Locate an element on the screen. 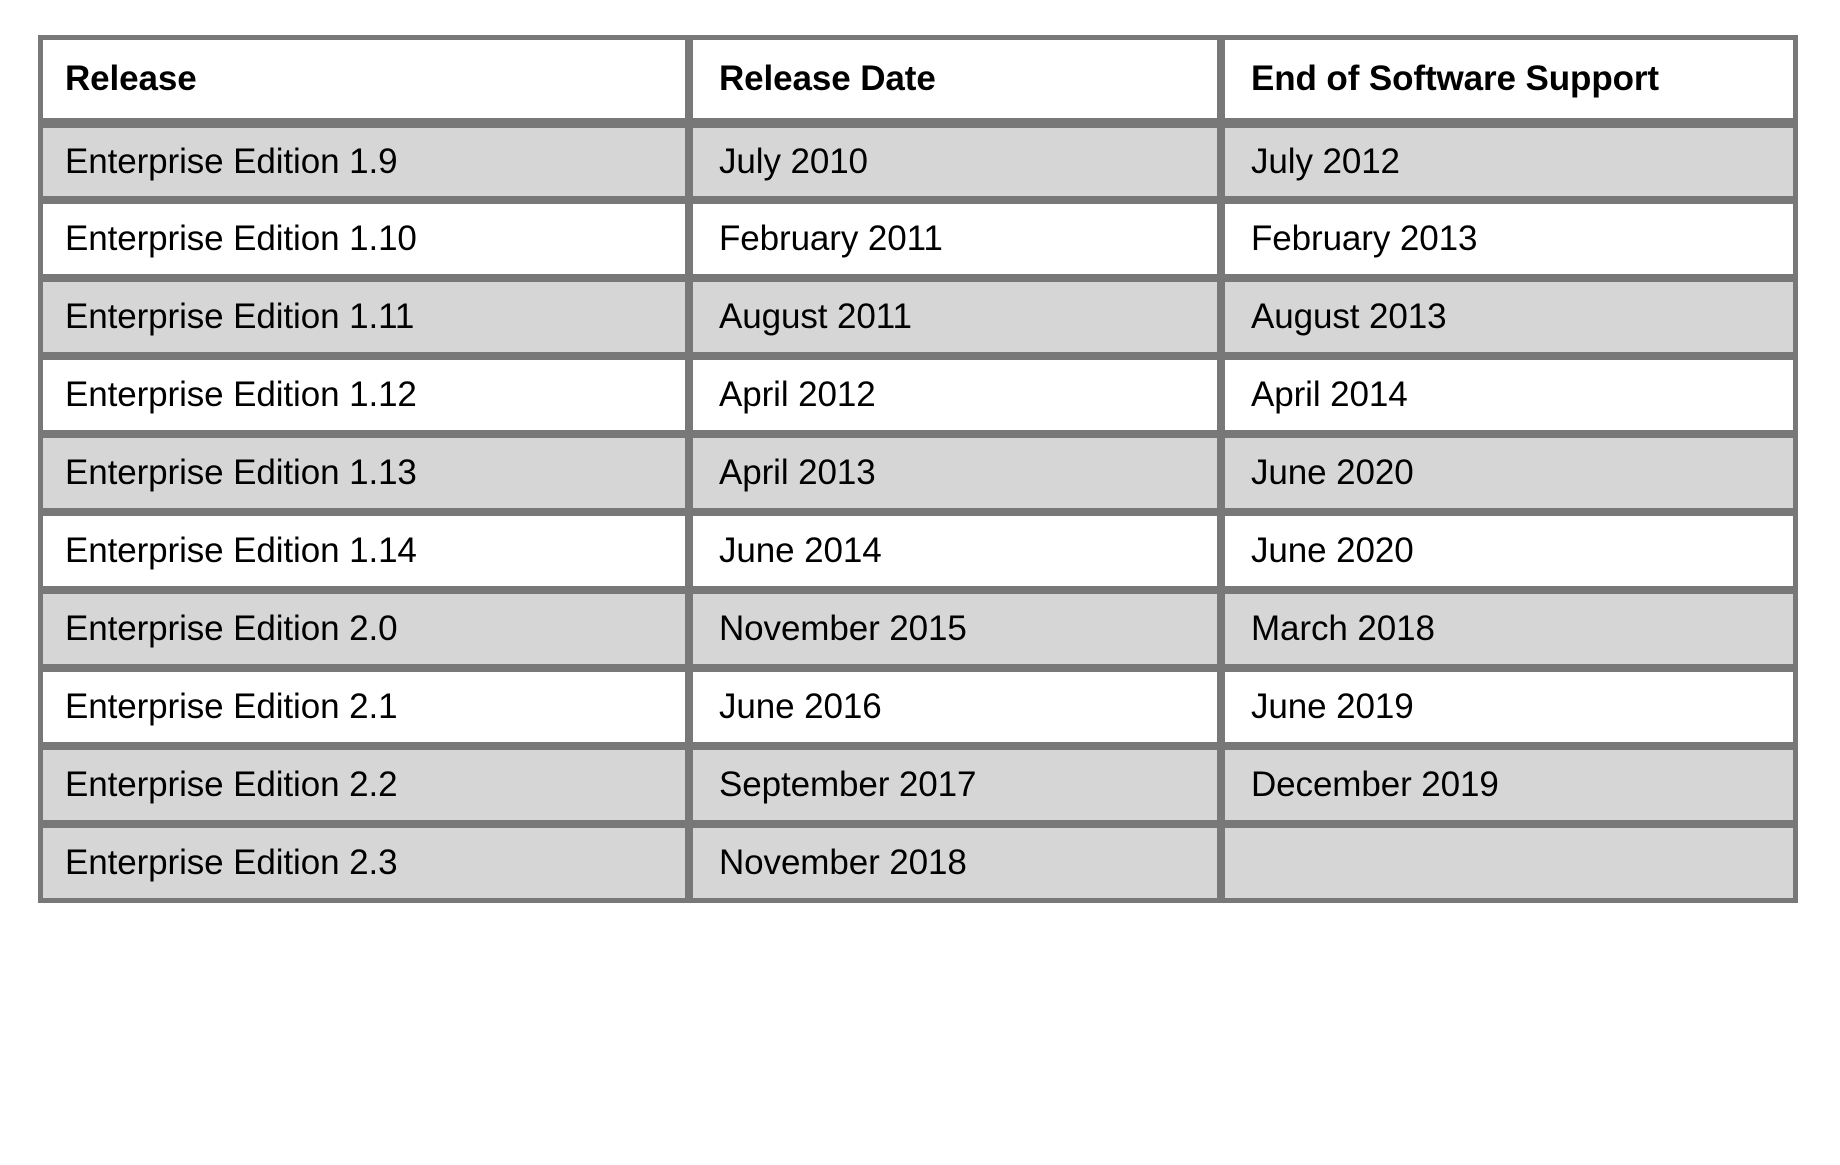 Image resolution: width=1840 pixels, height=1165 pixels. column-header-end-of-support: End of Software Support is located at coordinates (1510, 79).